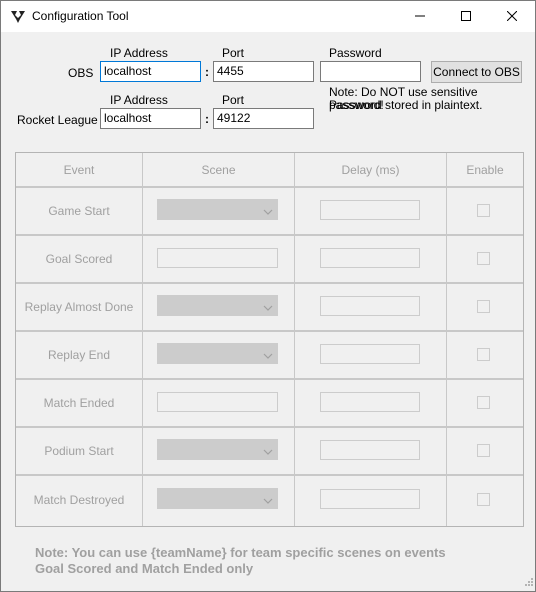 Image resolution: width=536 pixels, height=592 pixels. What do you see at coordinates (139, 100) in the screenshot?
I see `rl-ip-label: IP Address` at bounding box center [139, 100].